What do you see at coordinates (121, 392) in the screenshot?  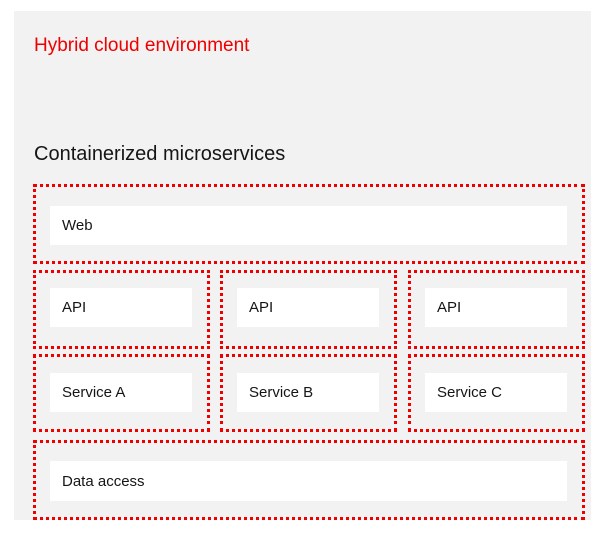 I see `service-card-a: Service A` at bounding box center [121, 392].